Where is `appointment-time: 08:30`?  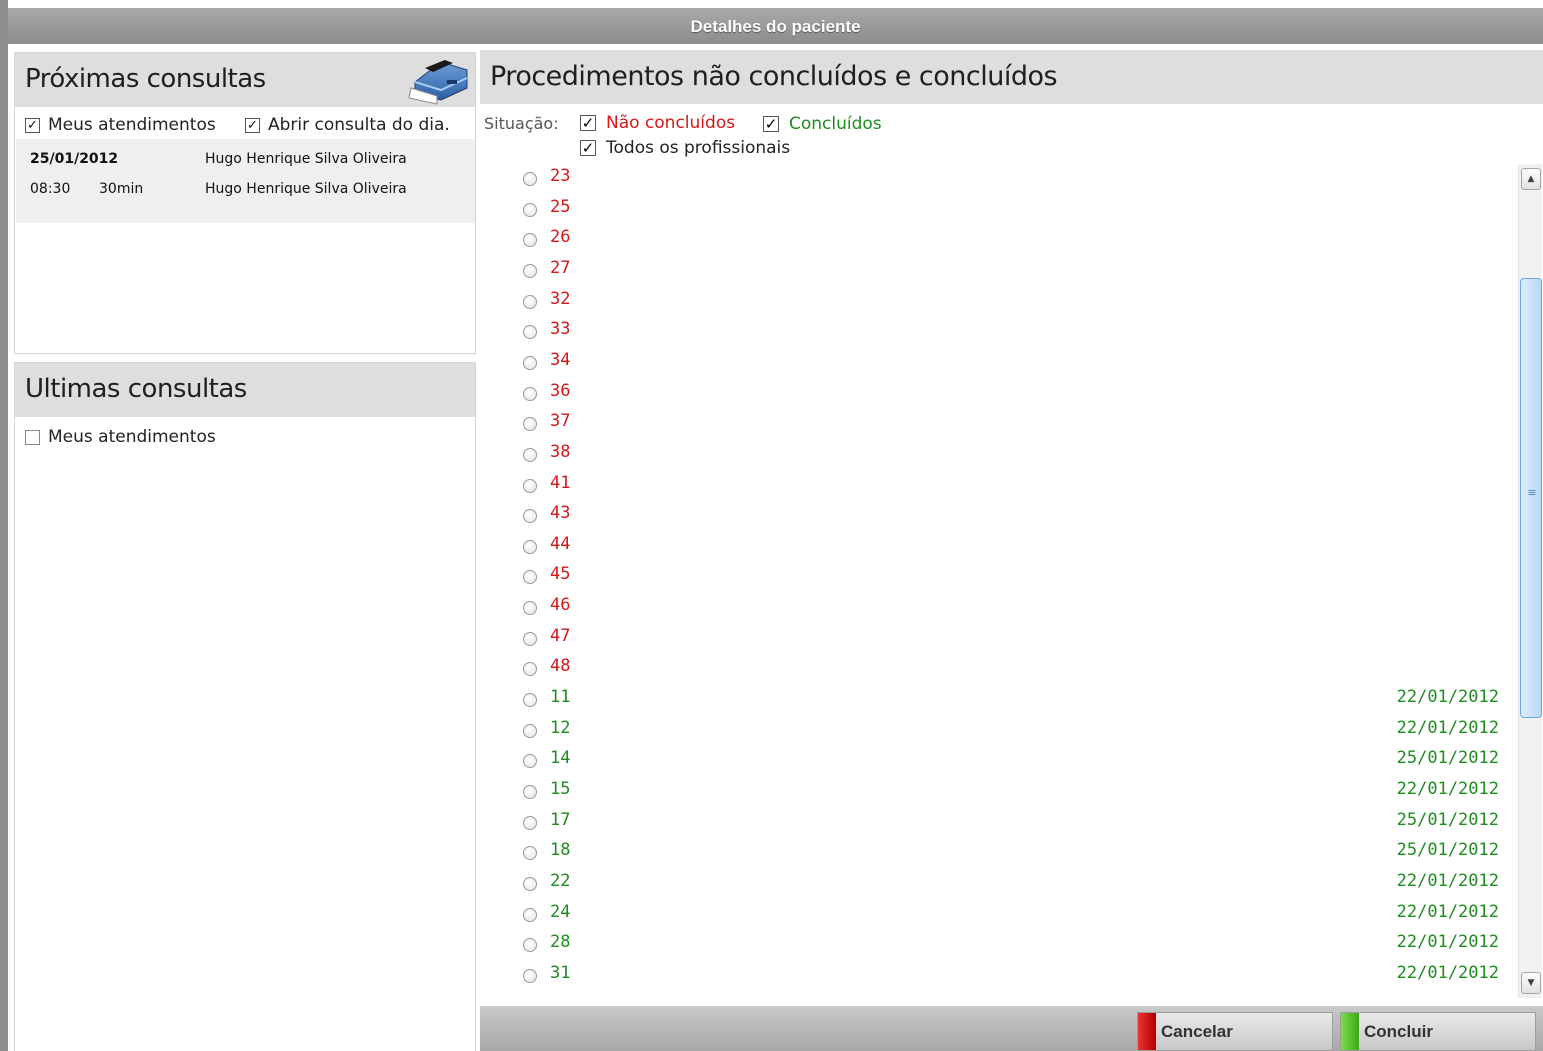 appointment-time: 08:30 is located at coordinates (50, 189).